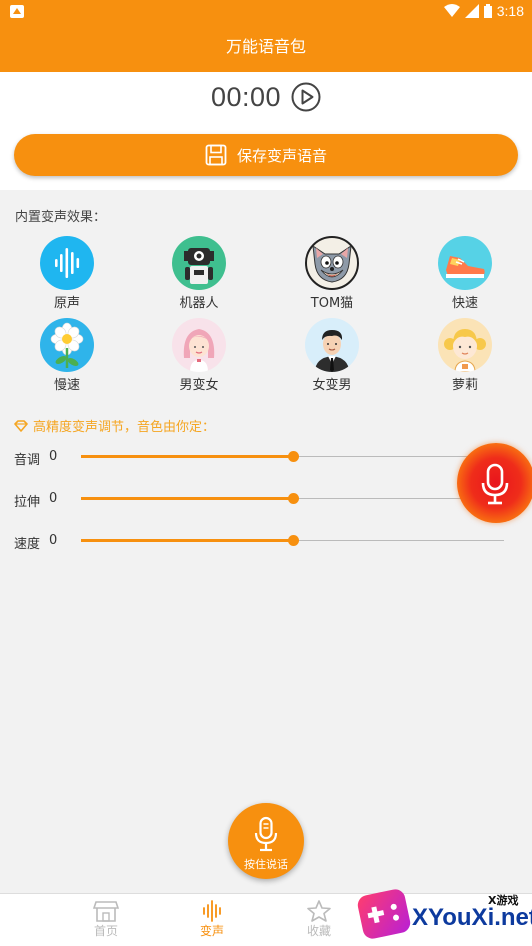 Image resolution: width=532 pixels, height=946 pixels. What do you see at coordinates (199, 303) in the screenshot?
I see `effect-label: 机器人` at bounding box center [199, 303].